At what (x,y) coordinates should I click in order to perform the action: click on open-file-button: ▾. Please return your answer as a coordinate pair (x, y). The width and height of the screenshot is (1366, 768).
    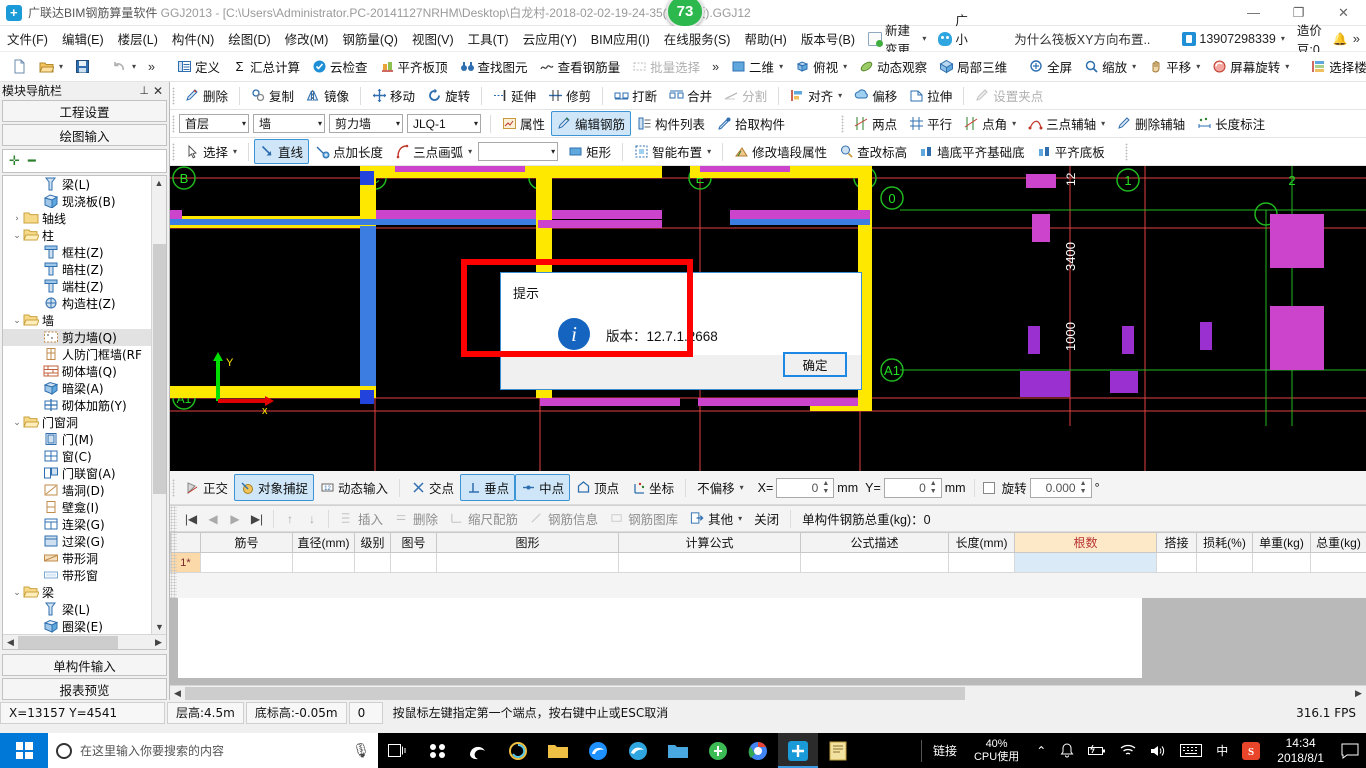
    Looking at the image, I should click on (51, 66).